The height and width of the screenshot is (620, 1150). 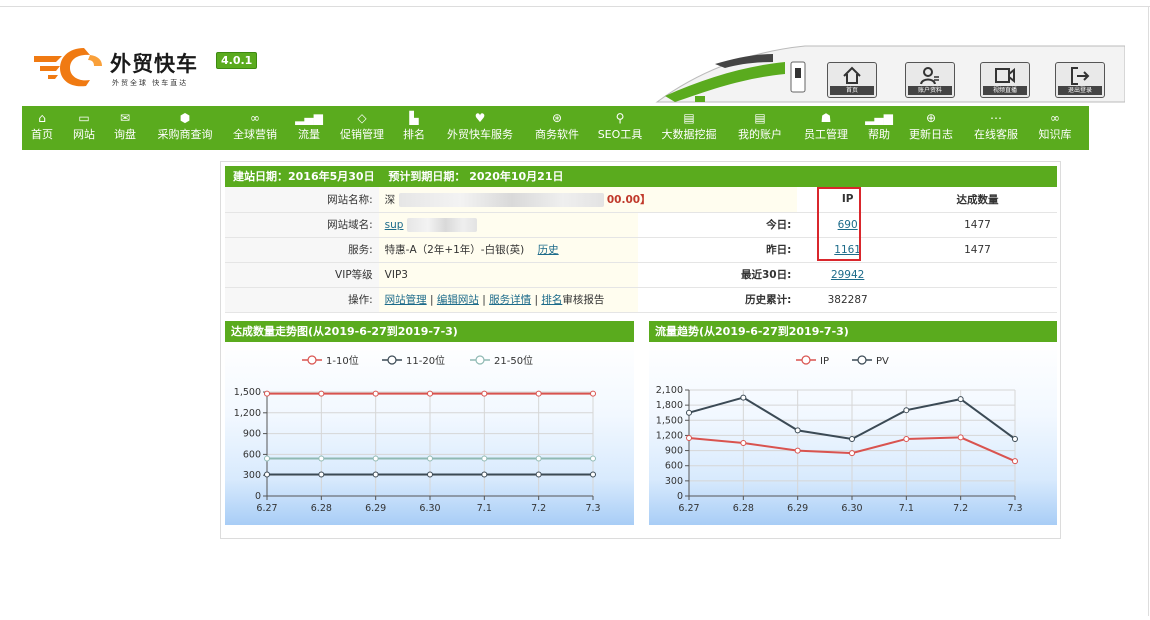 What do you see at coordinates (304, 176) in the screenshot?
I see `build-date: 建站日期：2016年5月30日` at bounding box center [304, 176].